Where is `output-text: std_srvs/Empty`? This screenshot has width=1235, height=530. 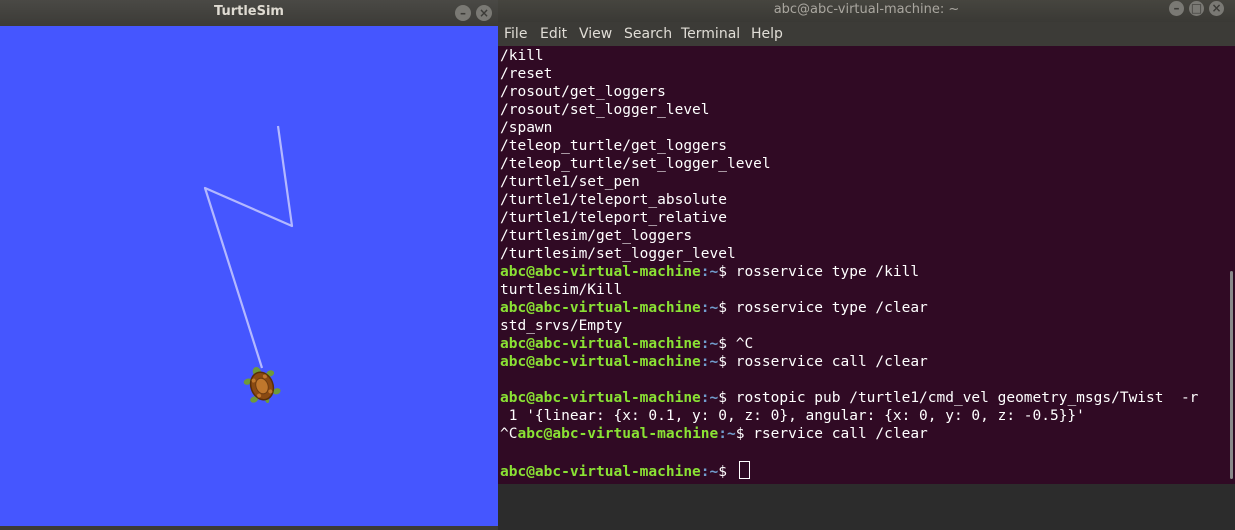 output-text: std_srvs/Empty is located at coordinates (561, 326).